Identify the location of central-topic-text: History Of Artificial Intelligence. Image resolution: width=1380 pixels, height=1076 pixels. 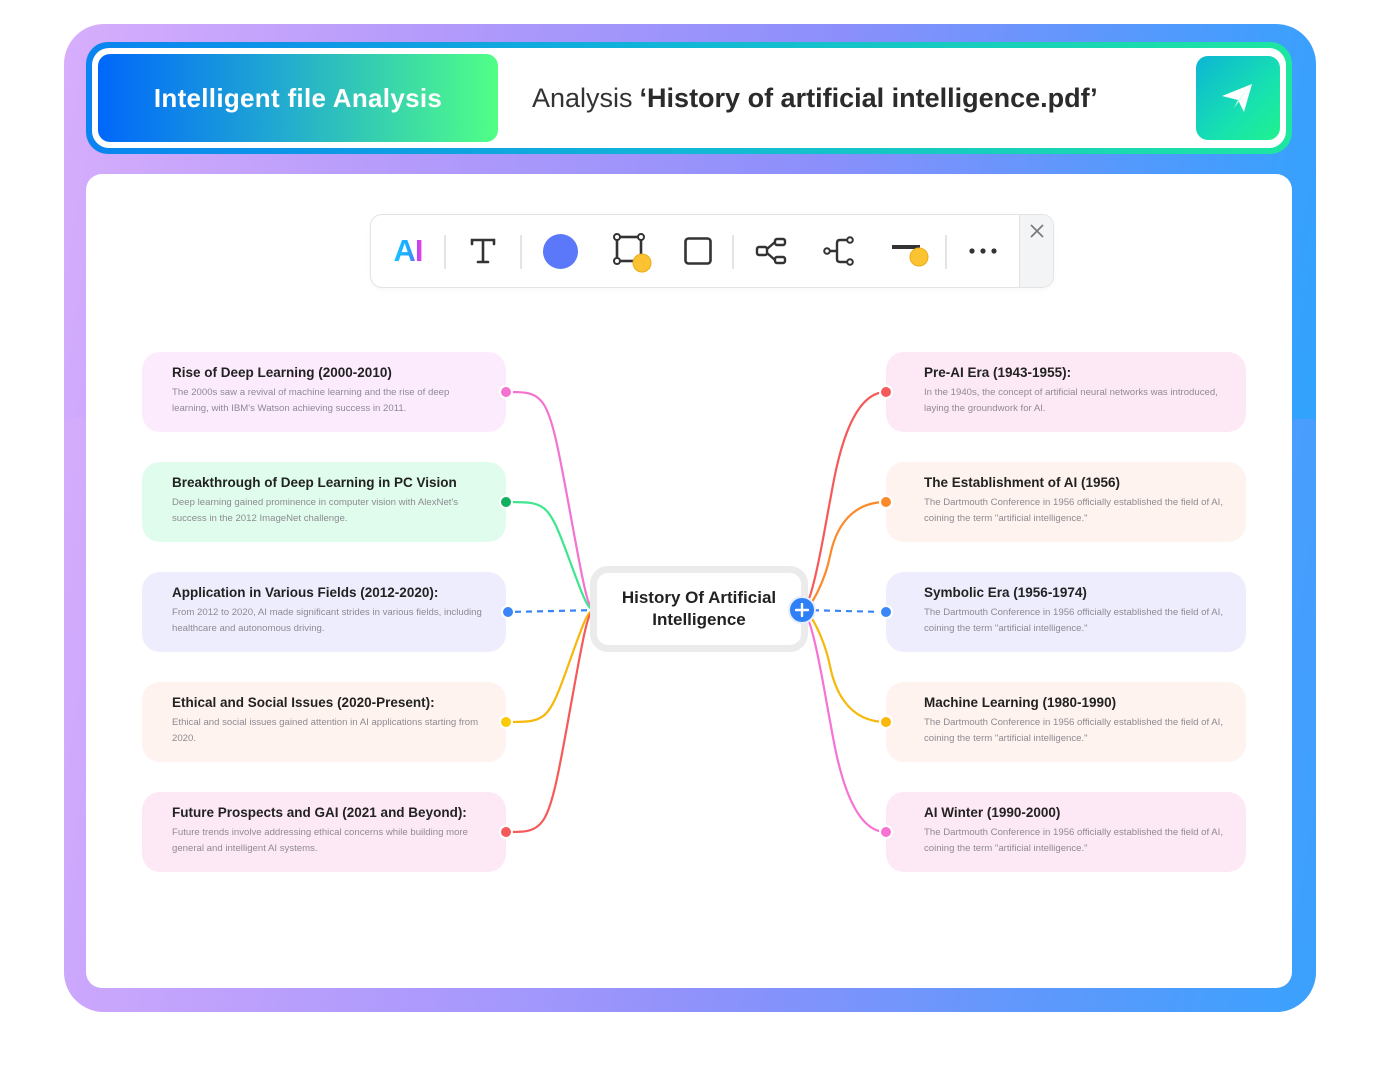
(699, 608).